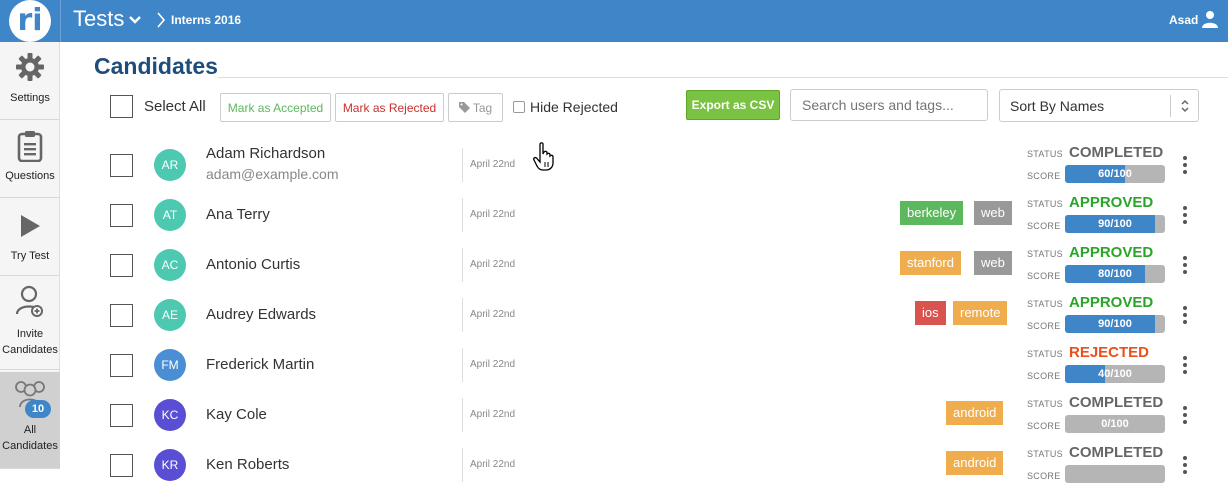  What do you see at coordinates (930, 263) in the screenshot?
I see `candidate-tag: stanford` at bounding box center [930, 263].